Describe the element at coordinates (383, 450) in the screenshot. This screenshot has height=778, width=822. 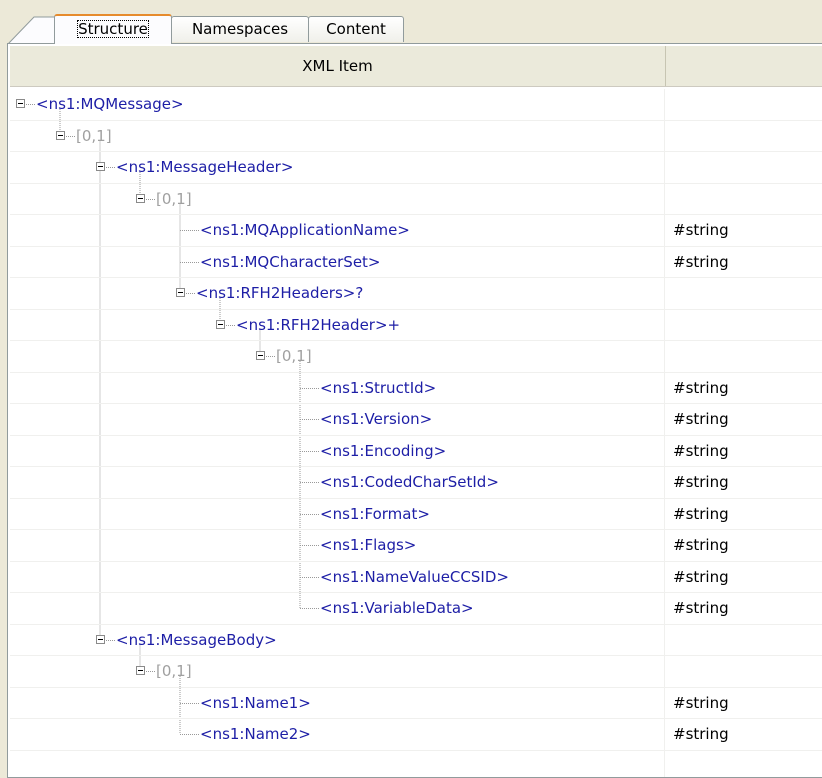
I see `element-label: <ns1:Encoding>` at that location.